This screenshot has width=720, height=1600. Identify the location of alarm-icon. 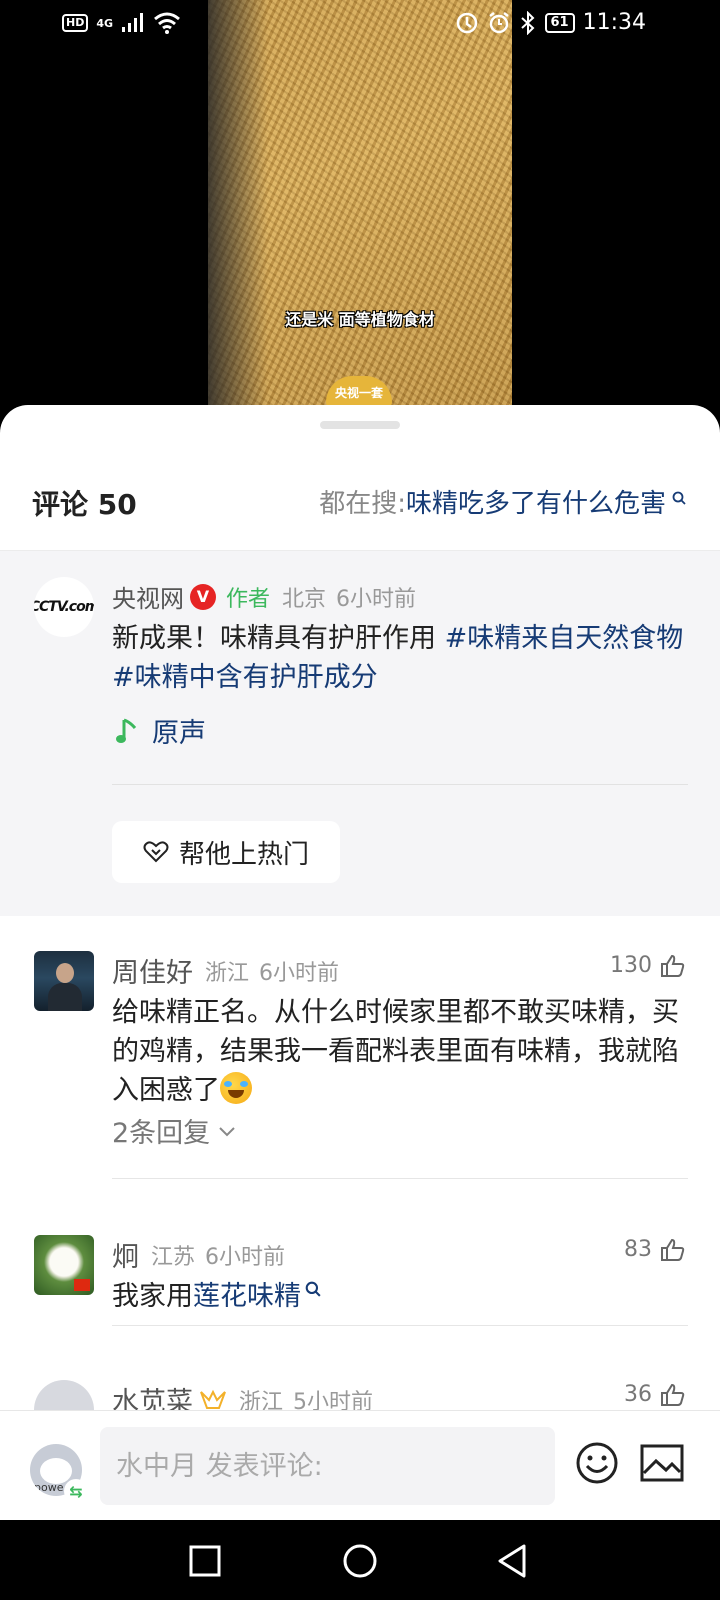
(498, 22).